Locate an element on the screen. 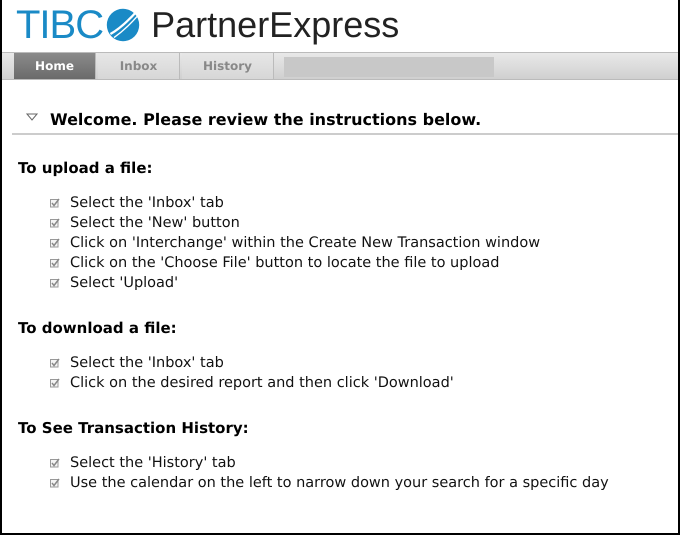 The height and width of the screenshot is (535, 680). logo-mark-icon is located at coordinates (123, 25).